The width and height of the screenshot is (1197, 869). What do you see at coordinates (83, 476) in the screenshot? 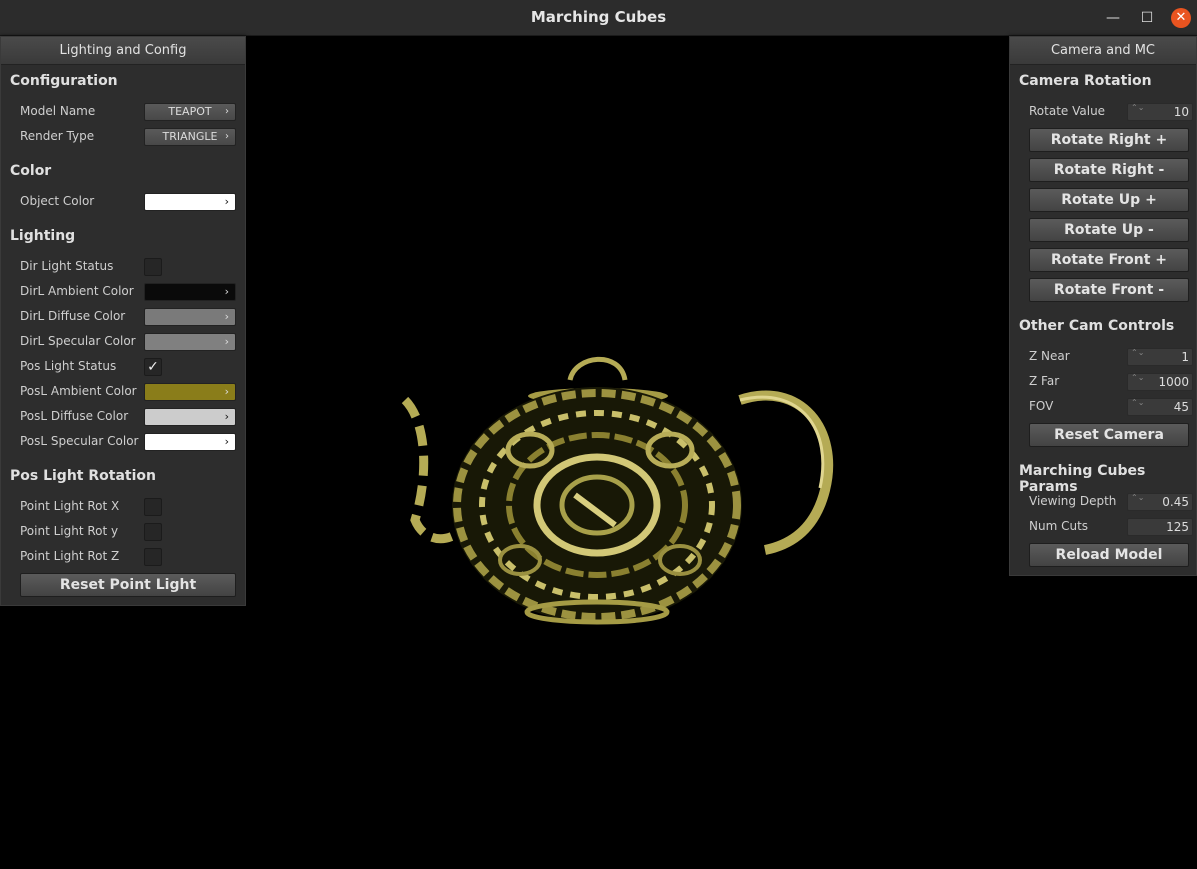
I see `pos-light-rotation-heading: Pos Light Rotation` at bounding box center [83, 476].